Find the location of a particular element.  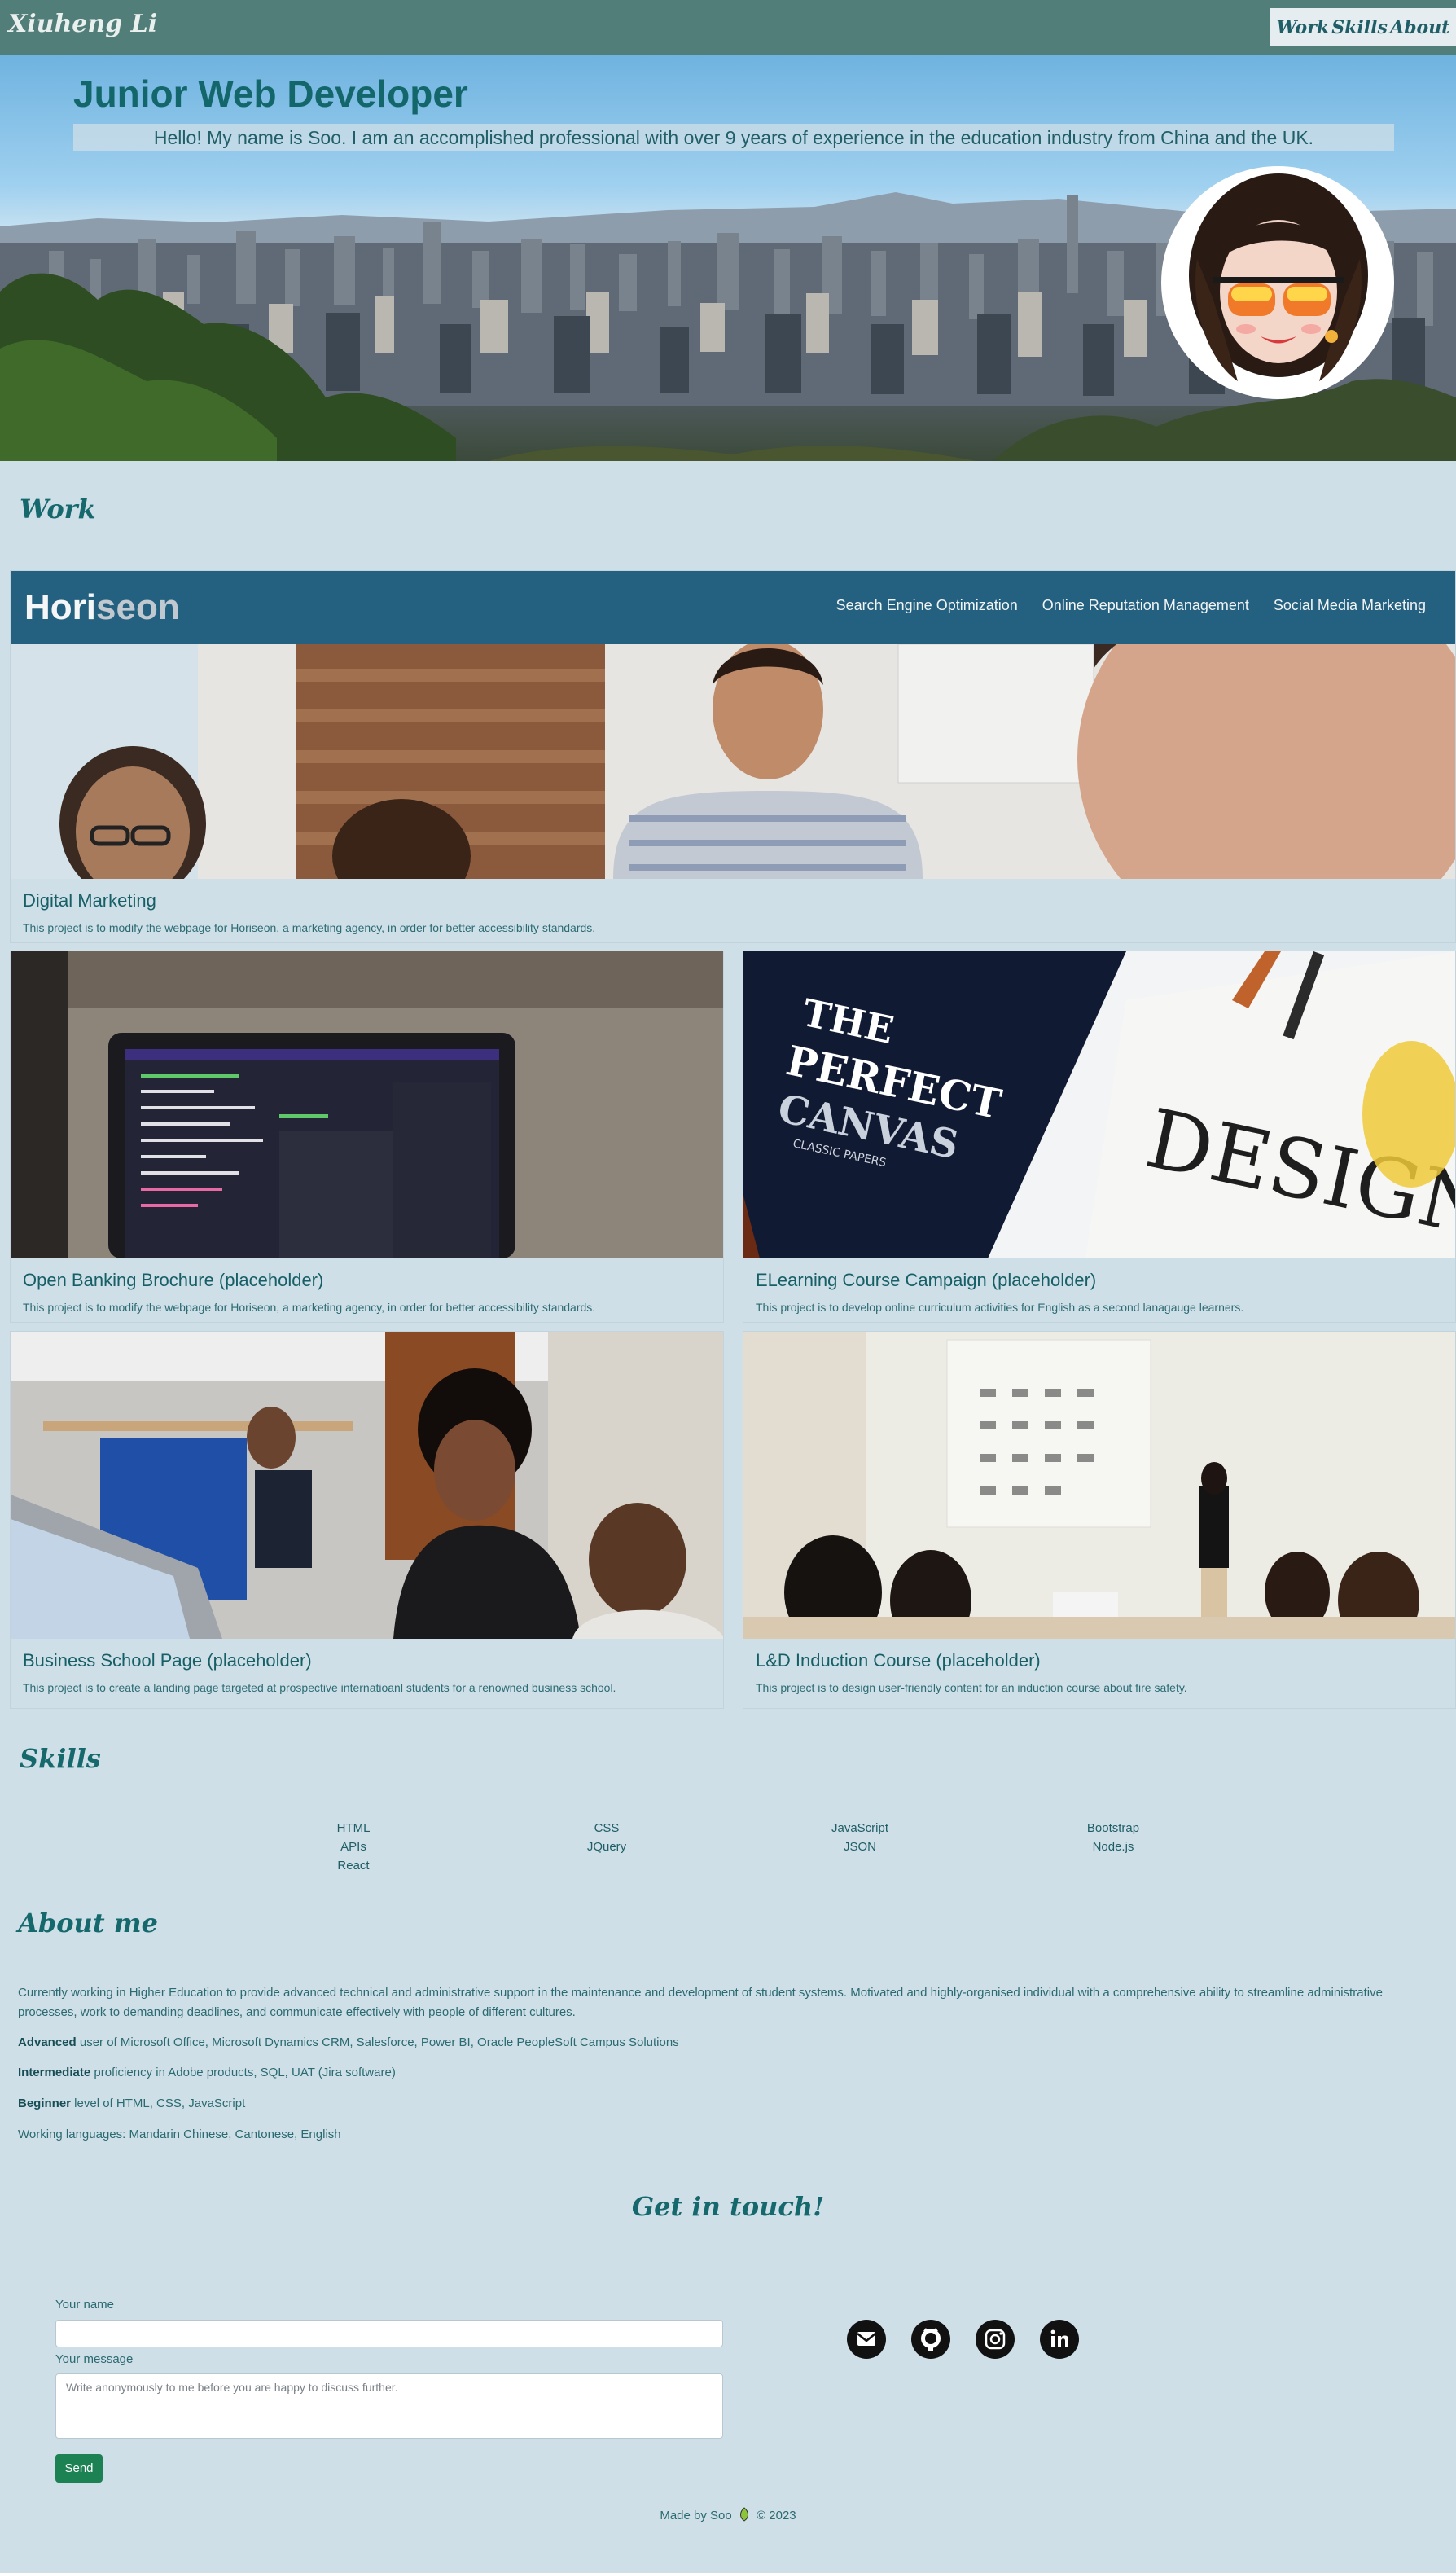

project-image-open-banking is located at coordinates (367, 1104).